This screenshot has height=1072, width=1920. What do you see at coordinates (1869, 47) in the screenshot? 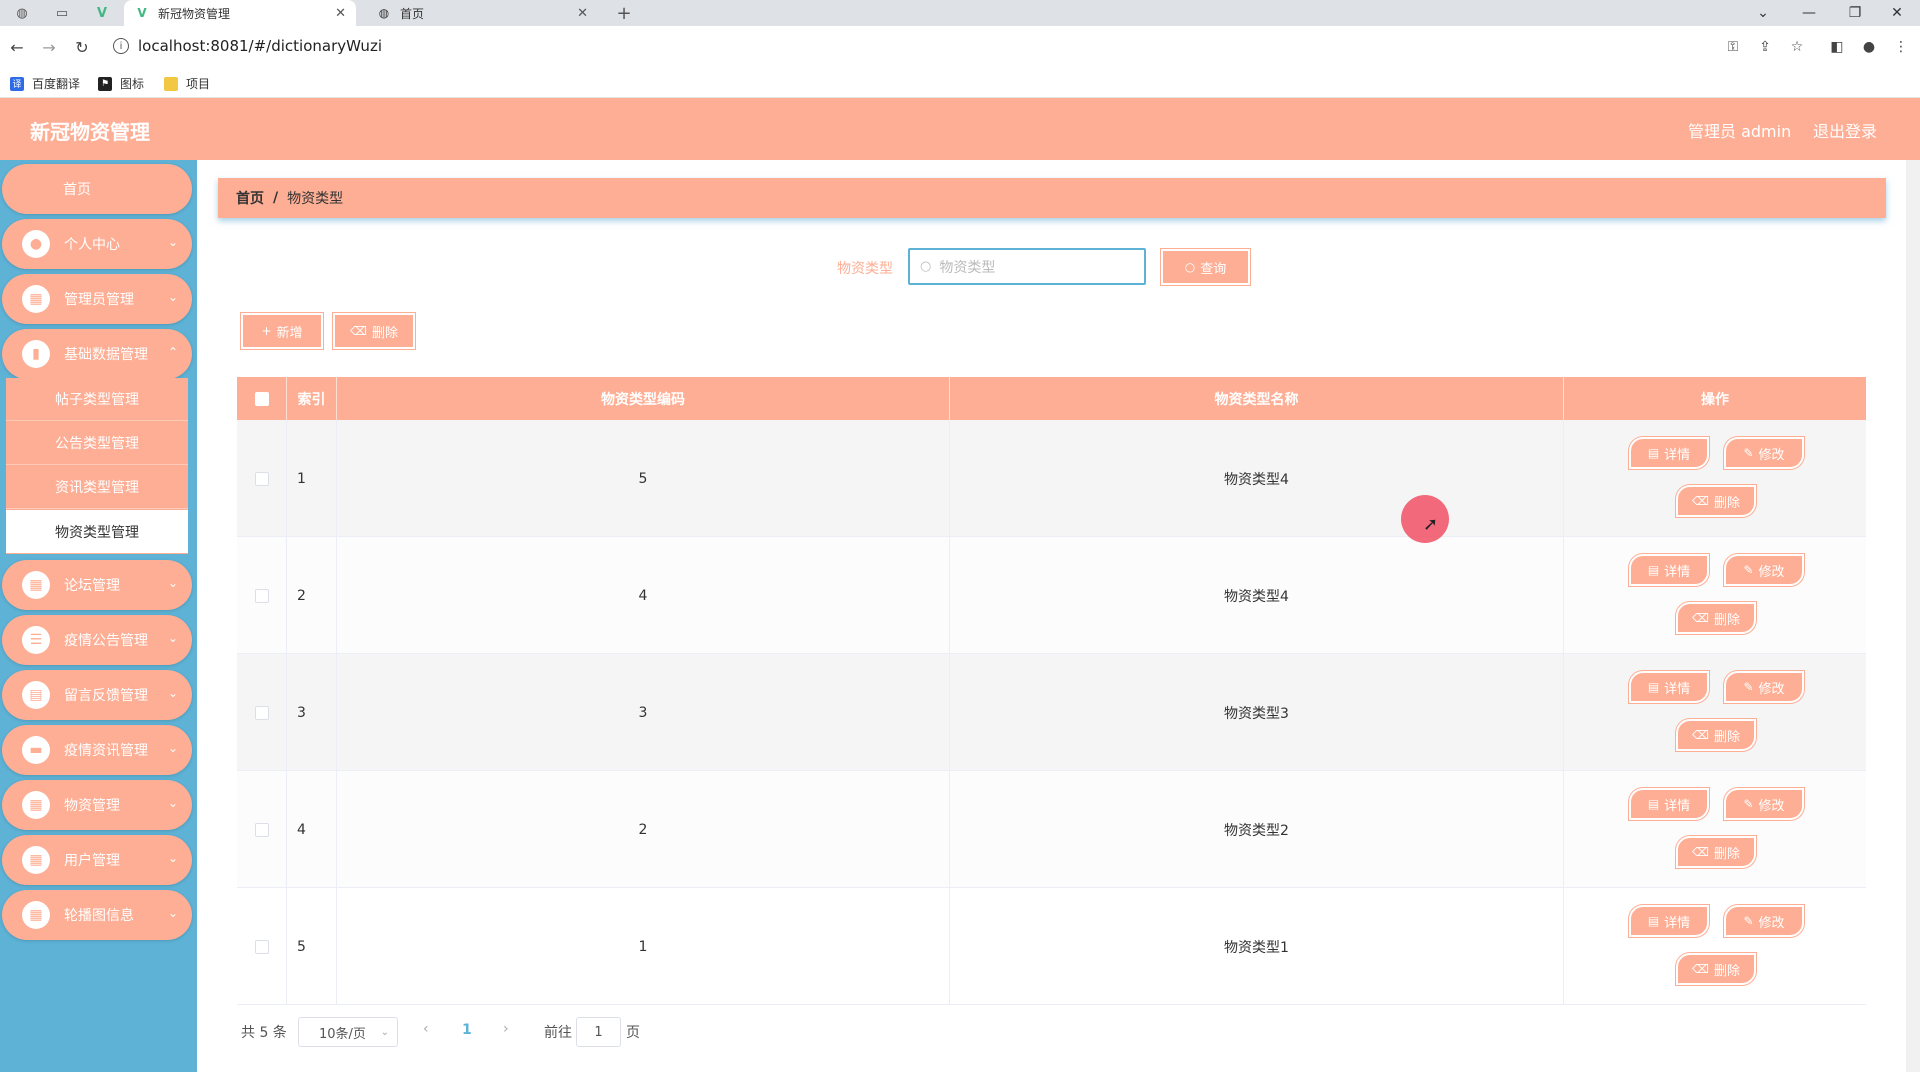
I see `profile-icon: ●` at bounding box center [1869, 47].